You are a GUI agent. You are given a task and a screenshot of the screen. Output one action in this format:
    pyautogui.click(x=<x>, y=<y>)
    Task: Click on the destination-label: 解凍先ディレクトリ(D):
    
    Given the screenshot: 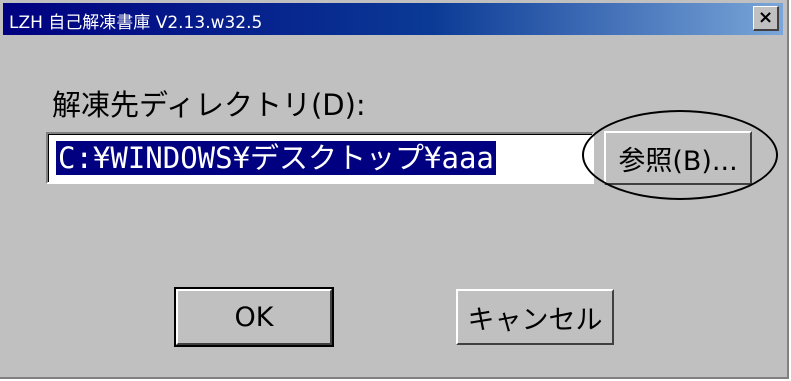 What is the action you would take?
    pyautogui.click(x=209, y=105)
    